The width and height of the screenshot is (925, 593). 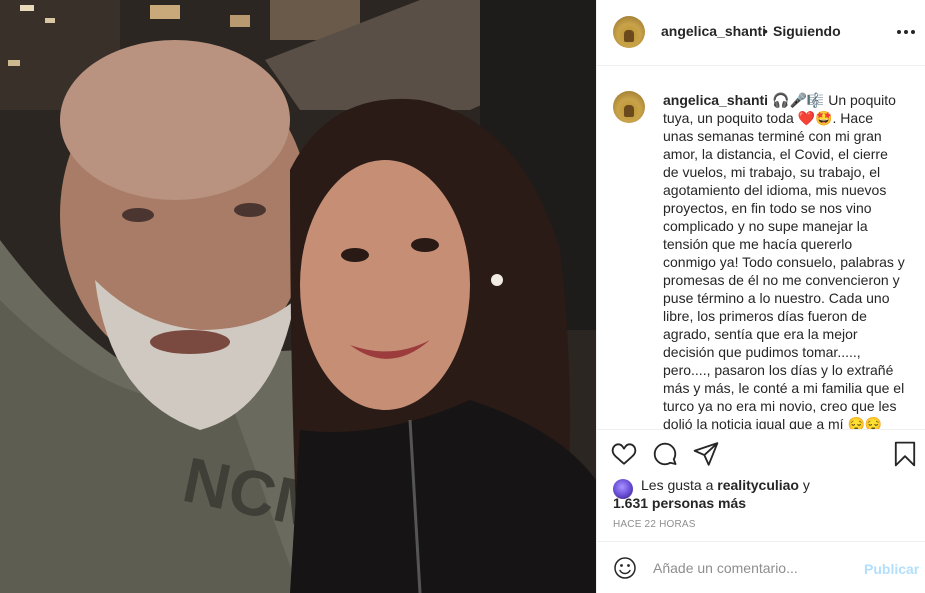 I want to click on heart-icon, so click(x=624, y=454).